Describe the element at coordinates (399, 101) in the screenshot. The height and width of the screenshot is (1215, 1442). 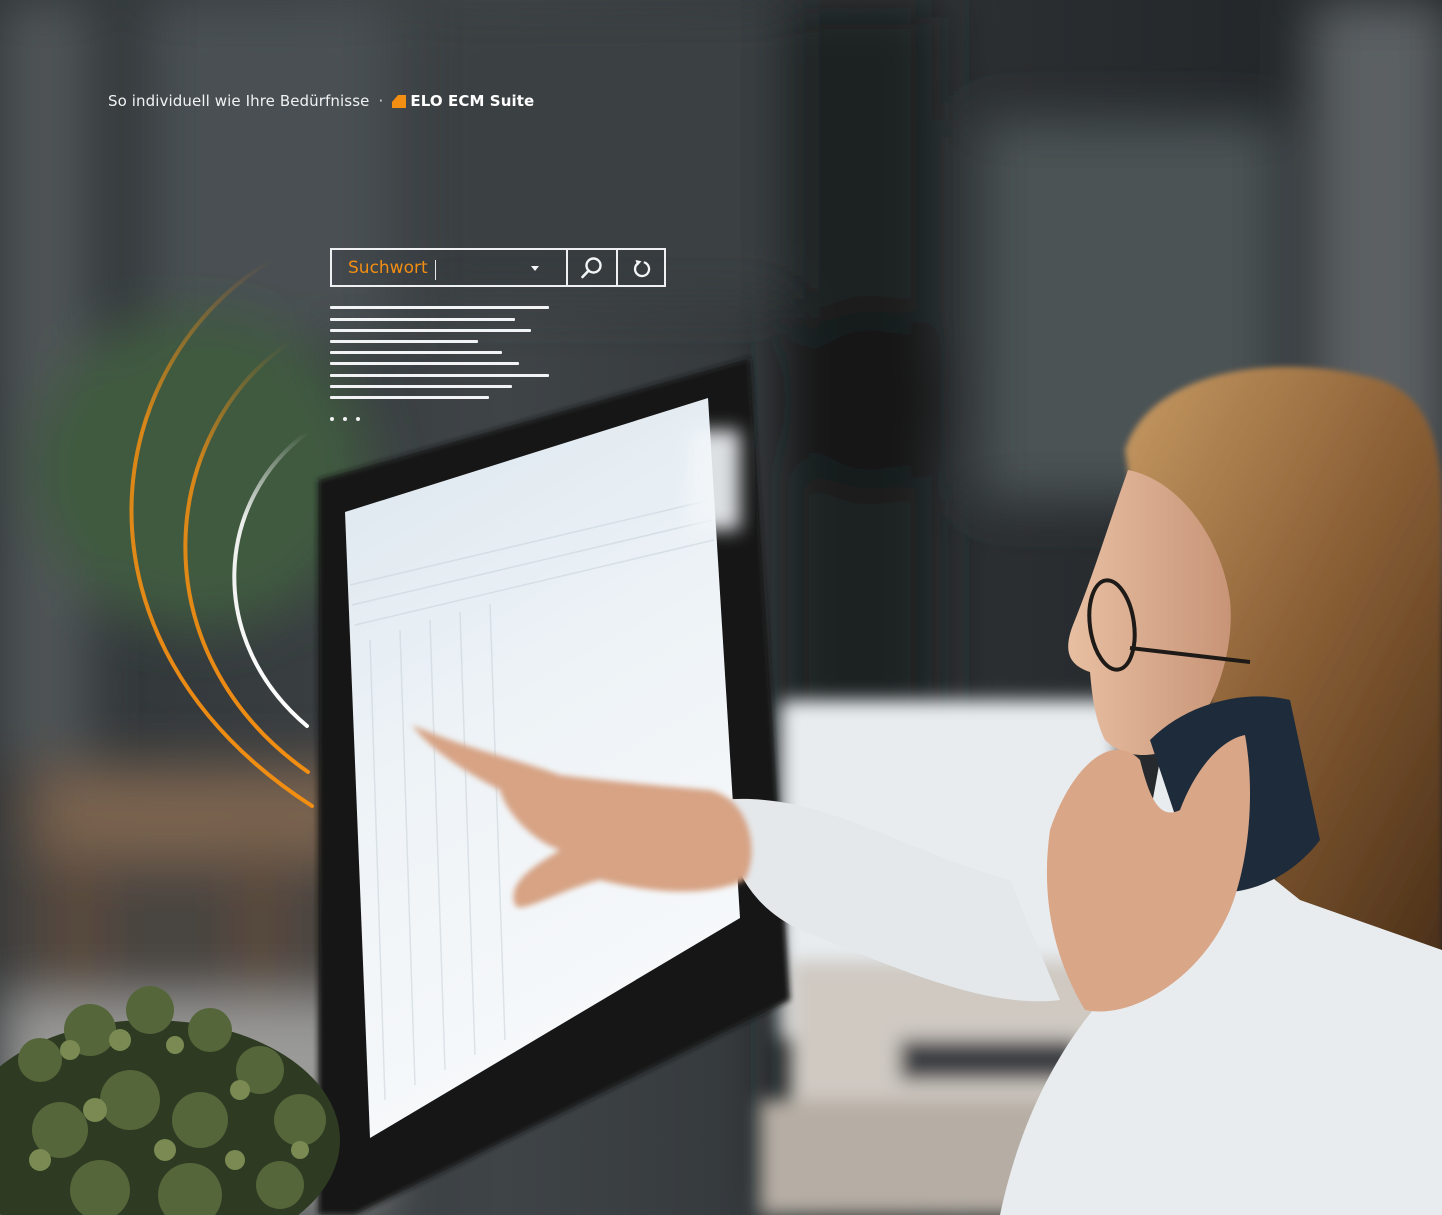
I see `elo-logo-icon` at that location.